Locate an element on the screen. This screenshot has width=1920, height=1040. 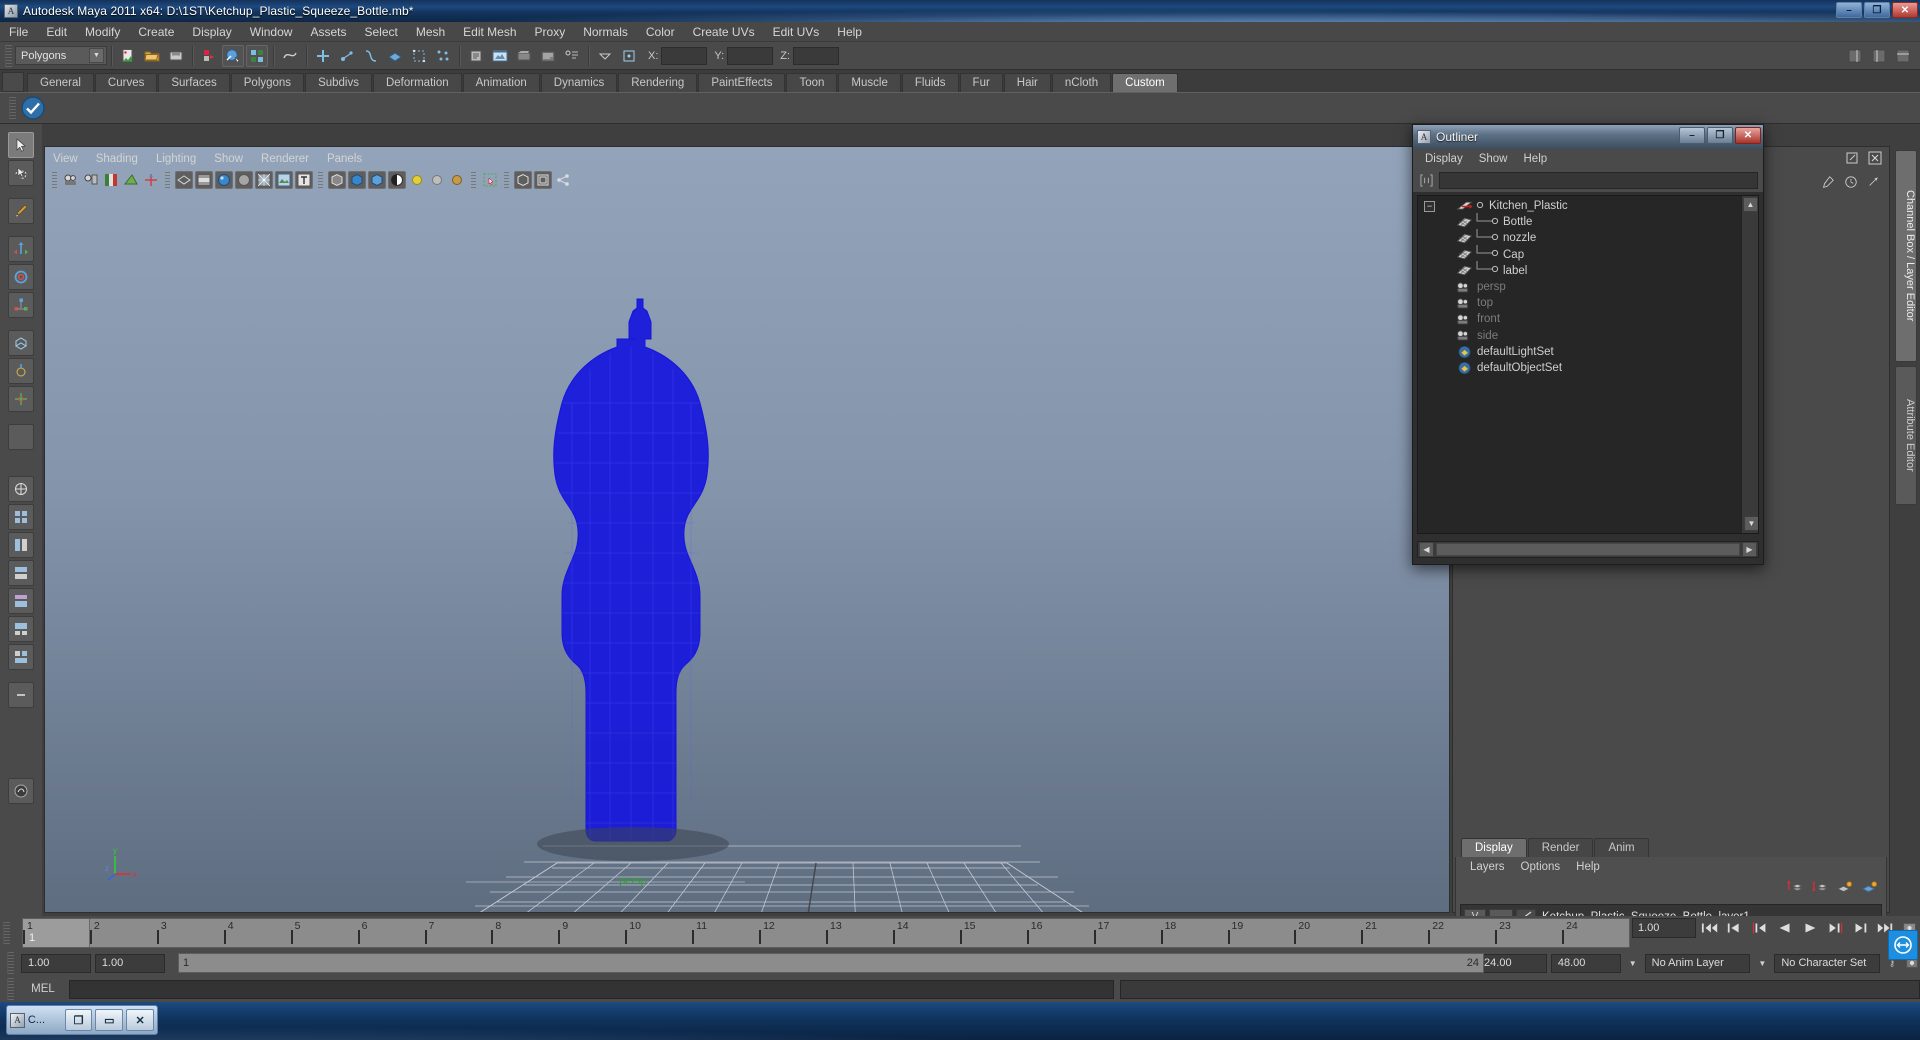
persp-outliner-layout-button is located at coordinates (21, 545).